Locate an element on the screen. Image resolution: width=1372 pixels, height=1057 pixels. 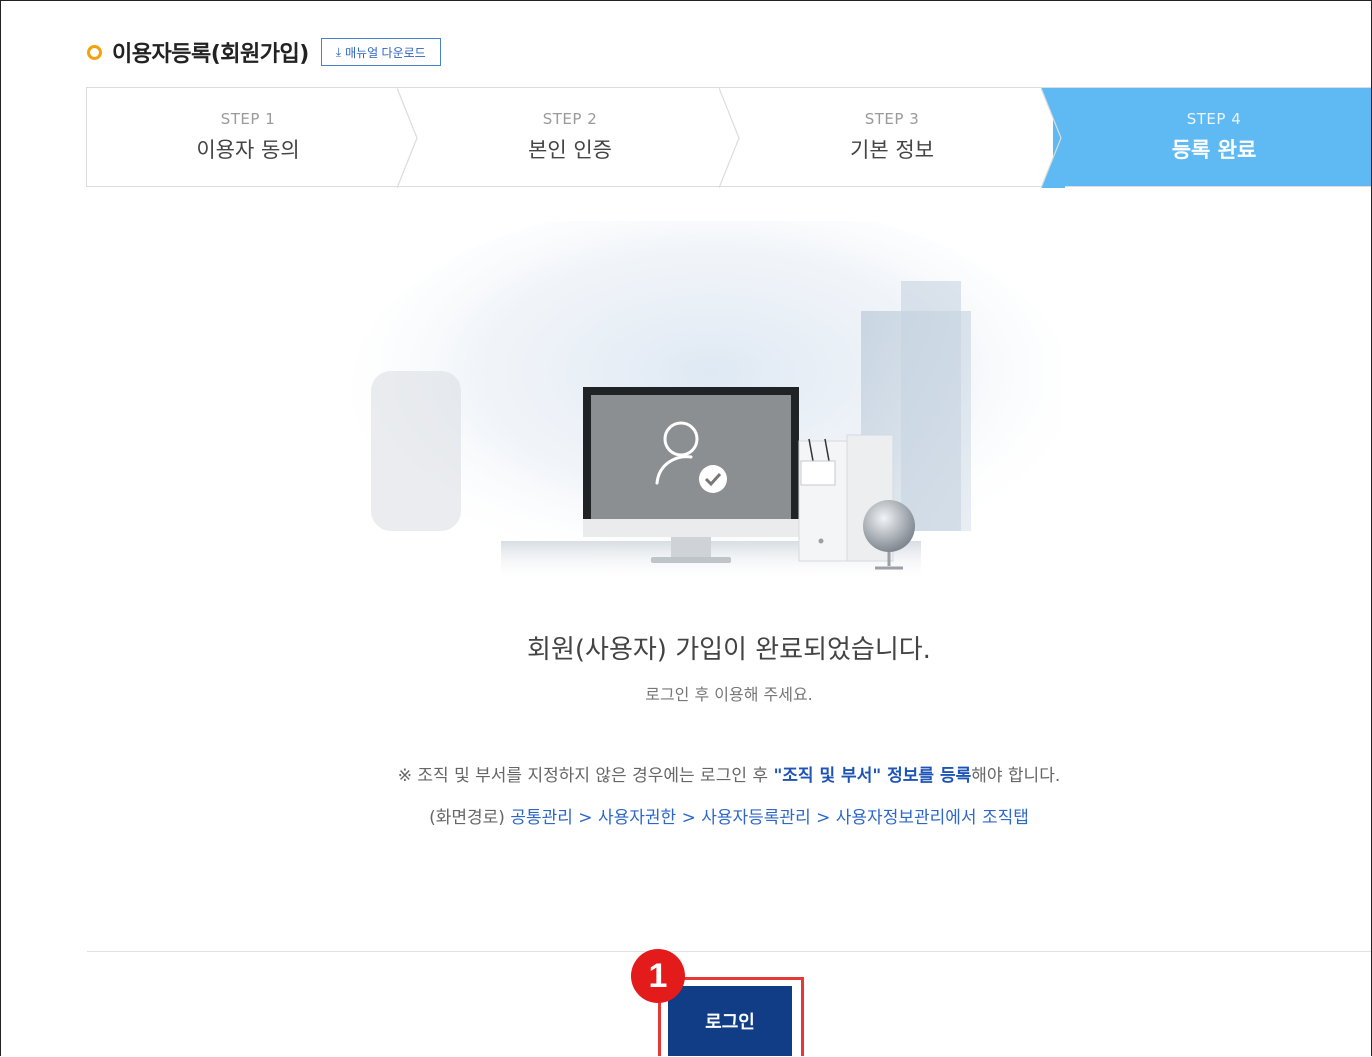
notice-highlight: "조직 및 부서" 정보를 등록 is located at coordinates (872, 776).